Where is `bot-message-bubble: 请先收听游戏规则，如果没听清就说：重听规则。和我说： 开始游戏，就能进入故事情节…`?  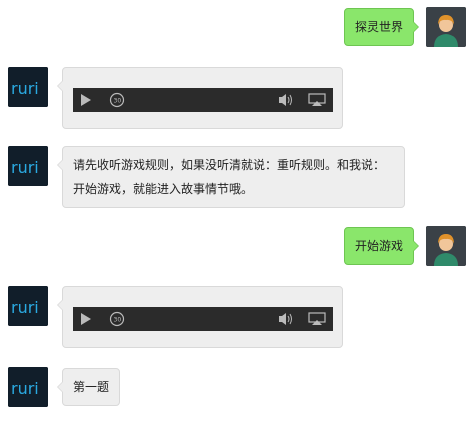 bot-message-bubble: 请先收听游戏规则，如果没听清就说：重听规则。和我说： 开始游戏，就能进入故事情节… is located at coordinates (231, 177).